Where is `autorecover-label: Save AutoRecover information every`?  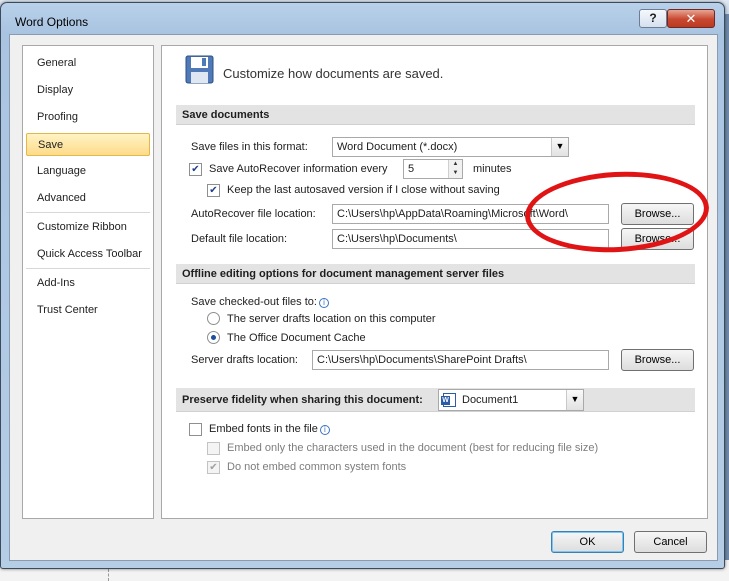 autorecover-label: Save AutoRecover information every is located at coordinates (298, 169).